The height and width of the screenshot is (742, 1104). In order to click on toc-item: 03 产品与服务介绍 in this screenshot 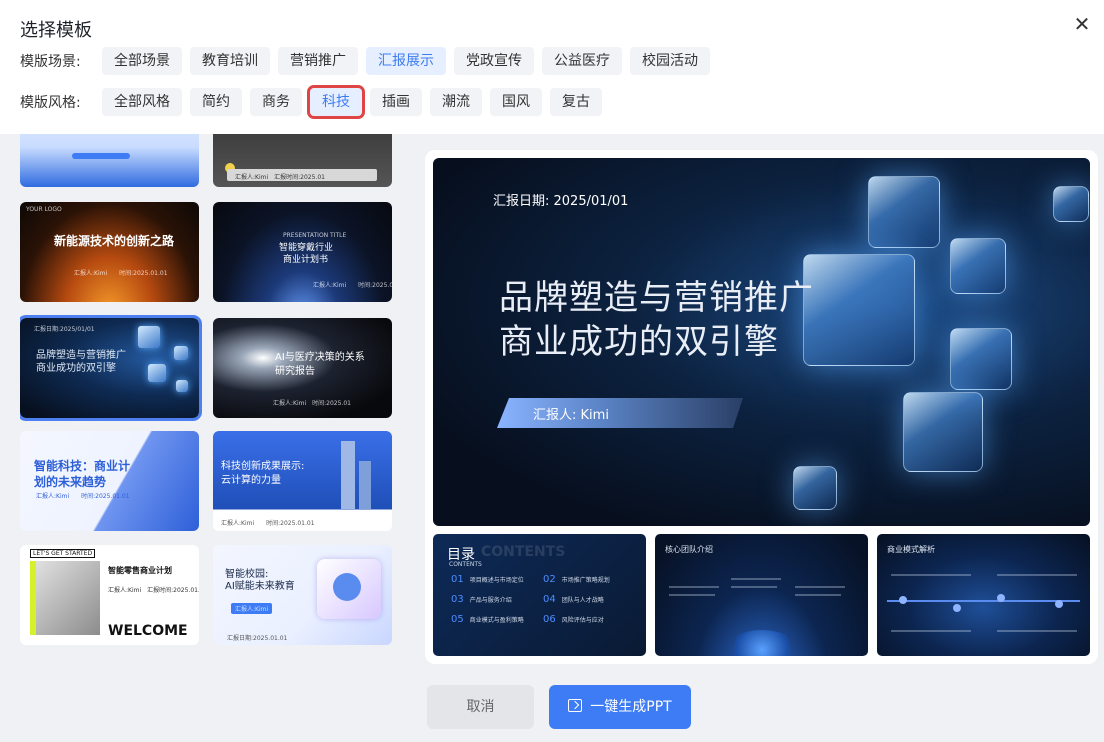, I will do `click(481, 599)`.